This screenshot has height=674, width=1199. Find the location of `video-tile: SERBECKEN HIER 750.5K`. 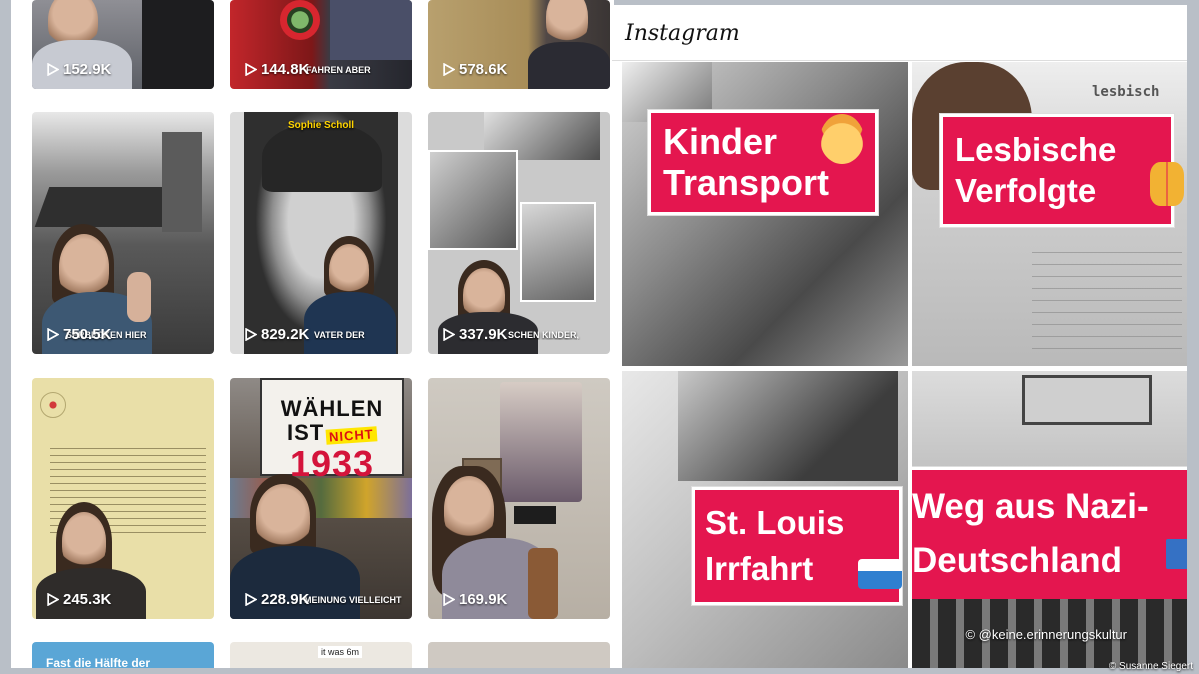

video-tile: SERBECKEN HIER 750.5K is located at coordinates (123, 233).